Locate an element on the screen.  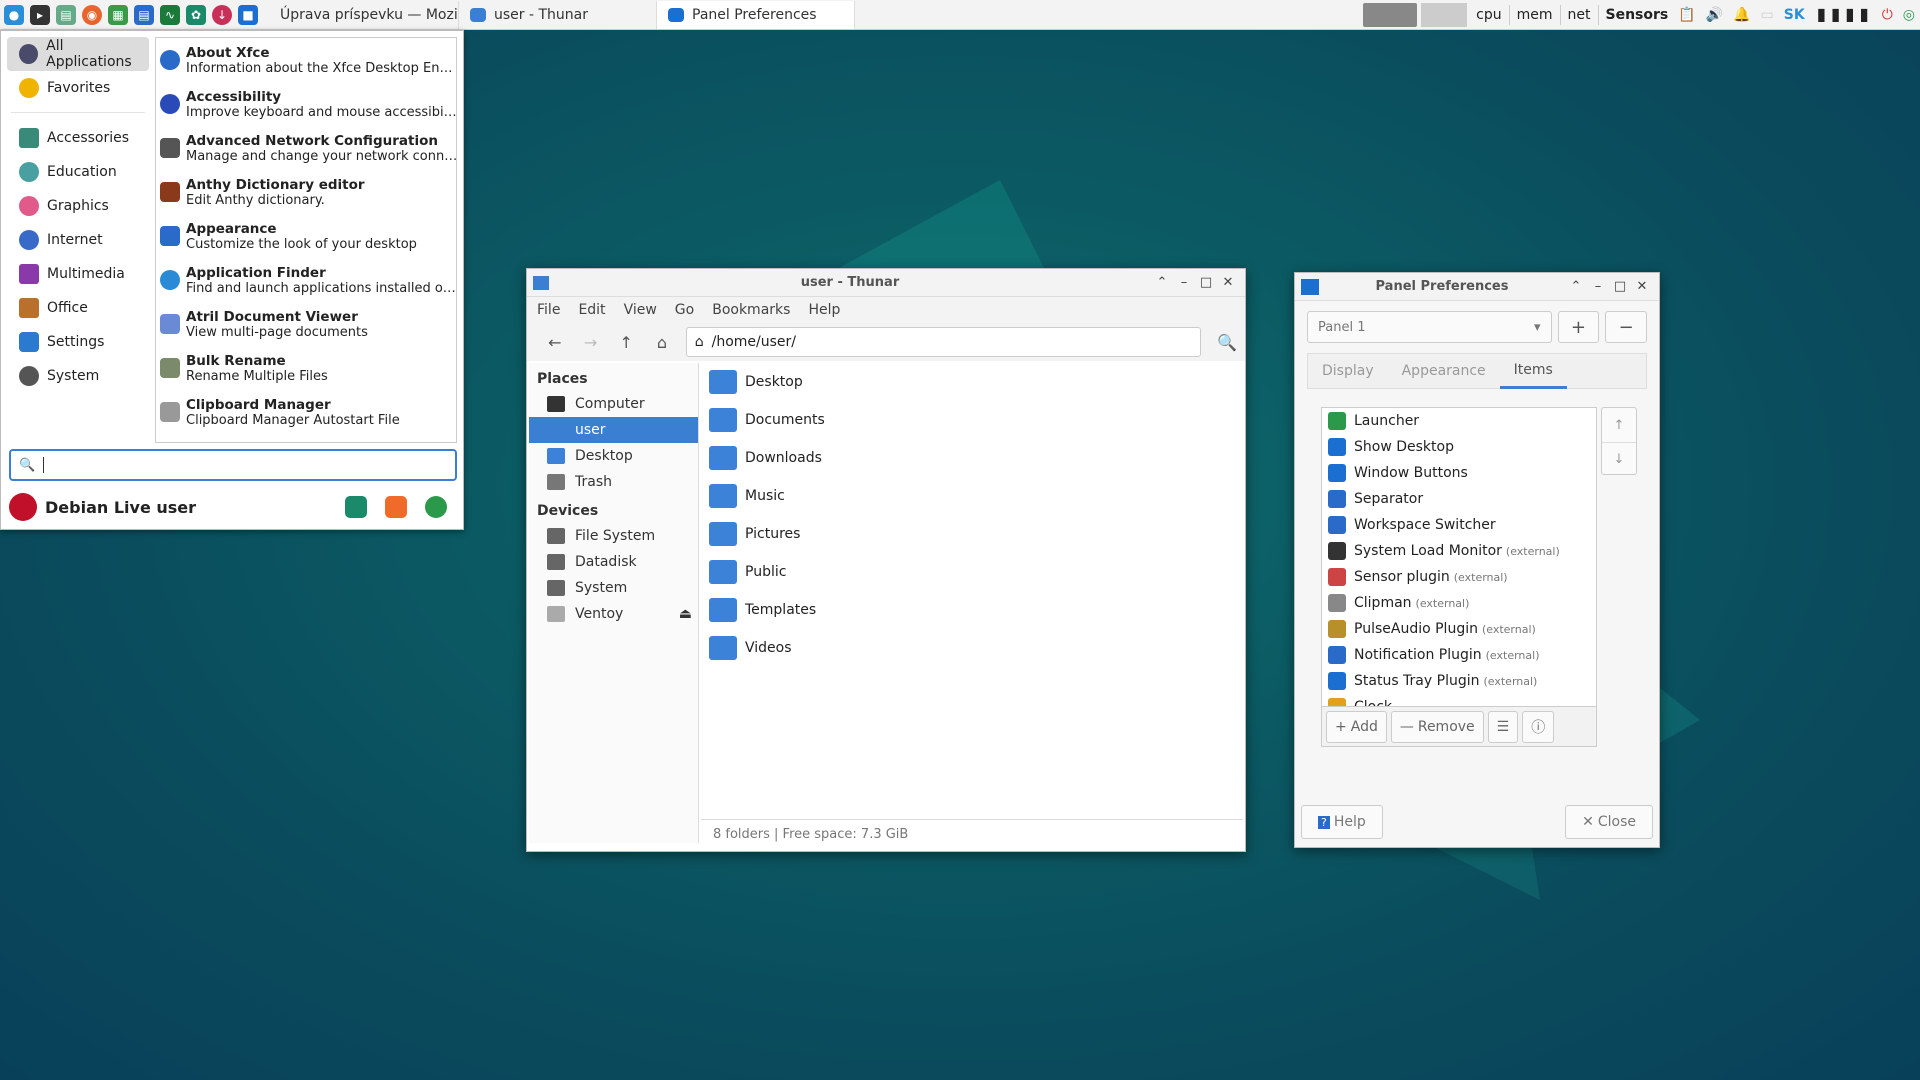
settings-manager-icon: ✿ is located at coordinates (196, 14).